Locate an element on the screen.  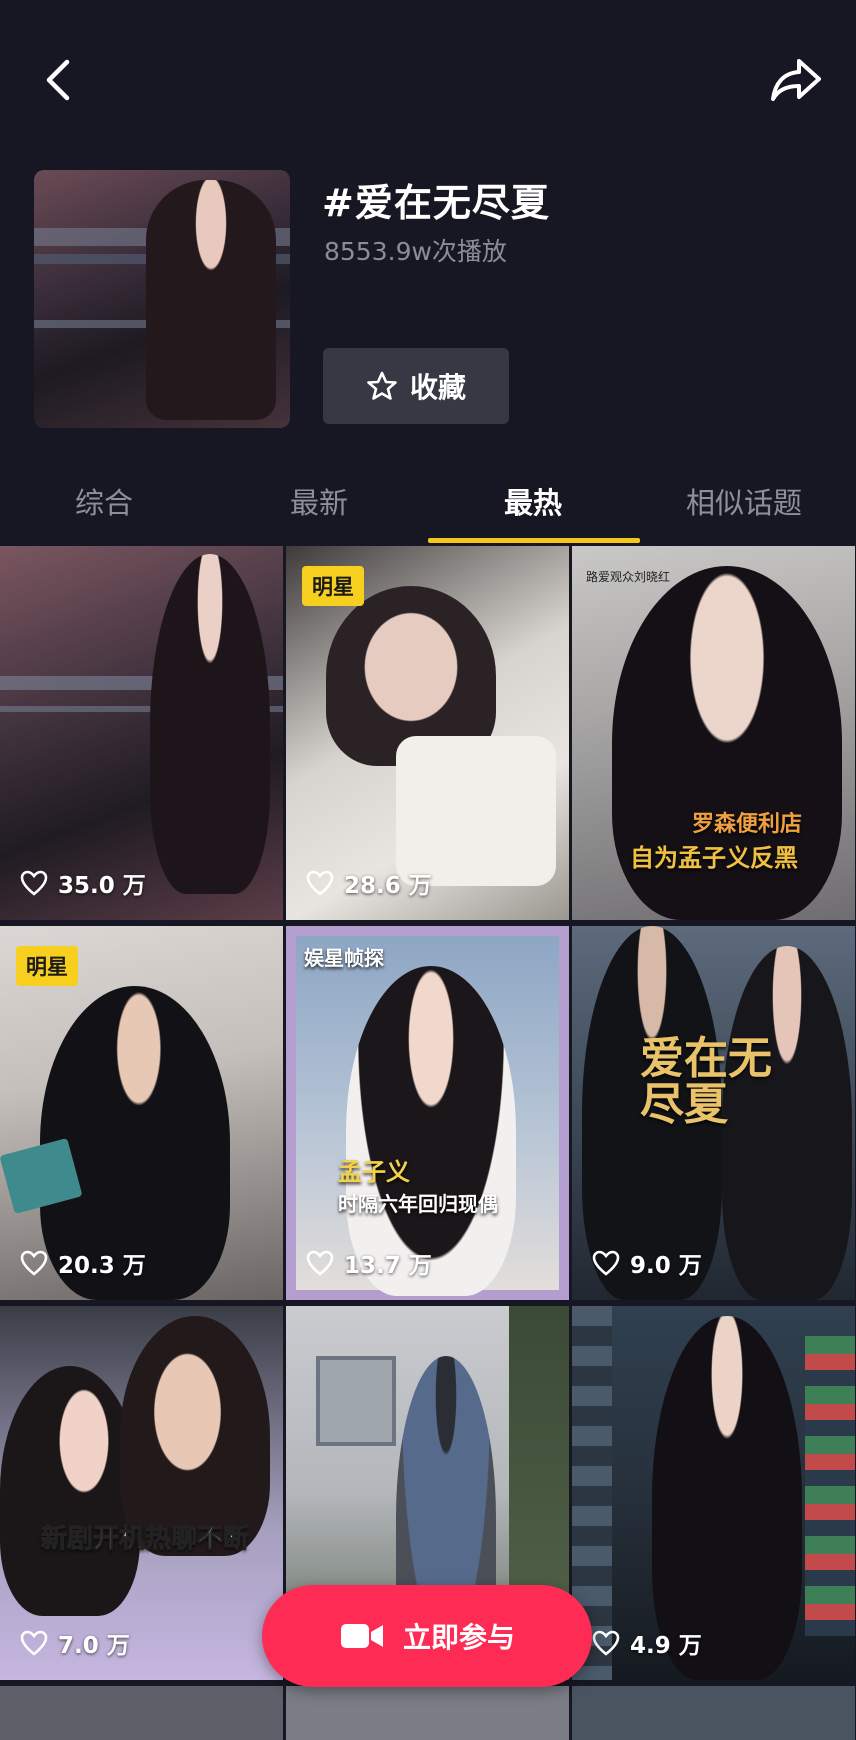
back-arrow-icon is located at coordinates (58, 80).